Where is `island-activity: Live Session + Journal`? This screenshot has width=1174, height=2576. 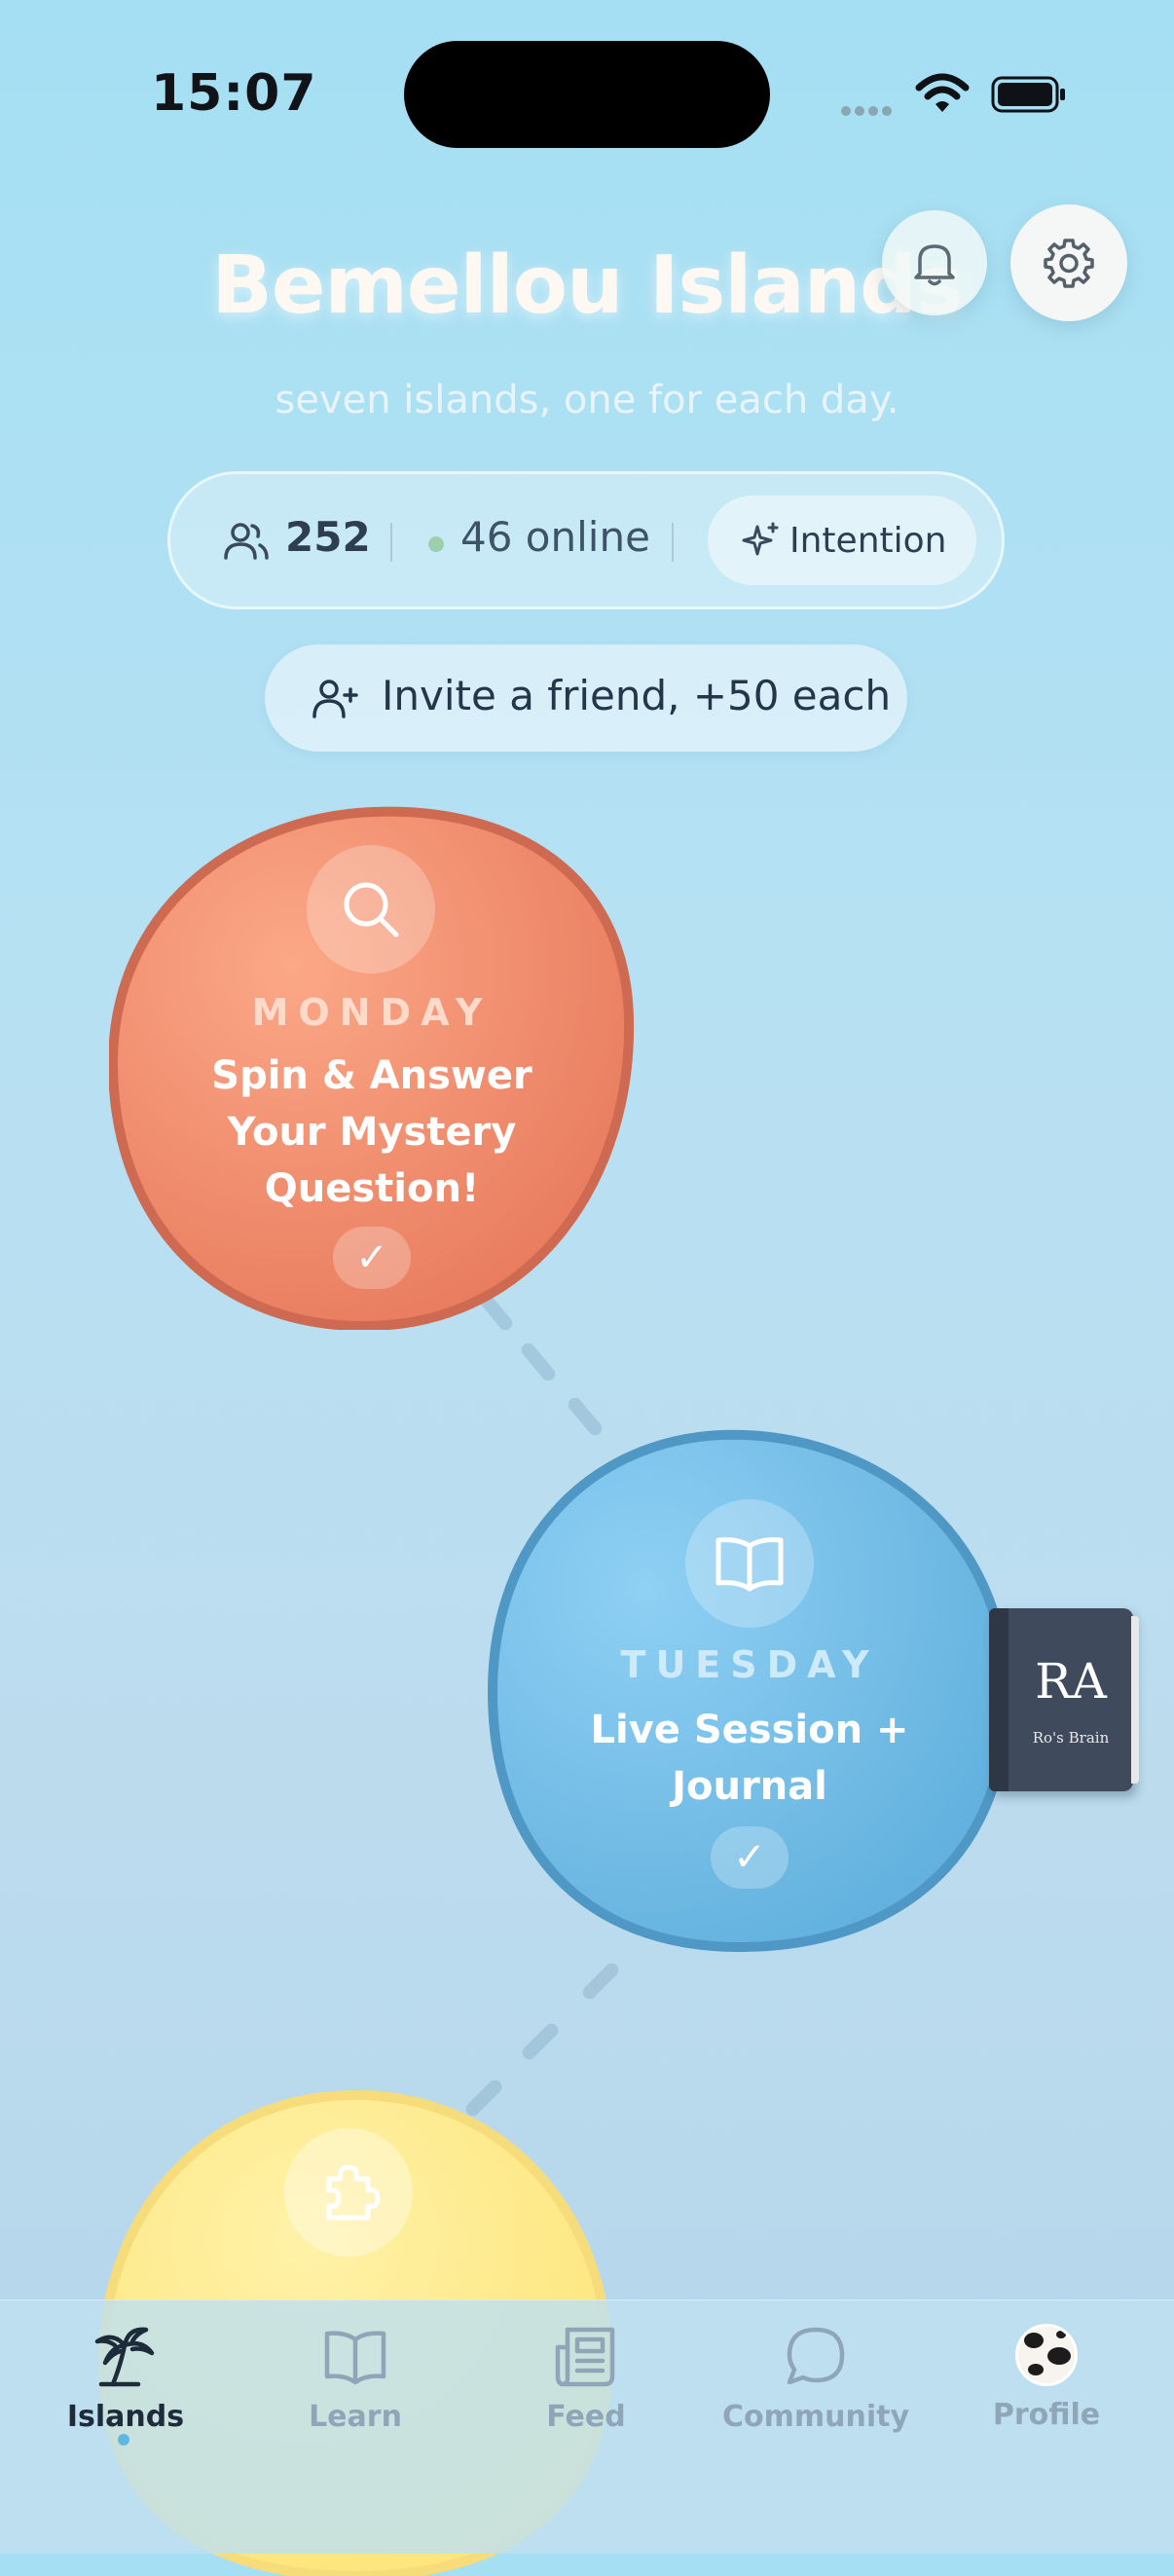 island-activity: Live Session + Journal is located at coordinates (750, 1758).